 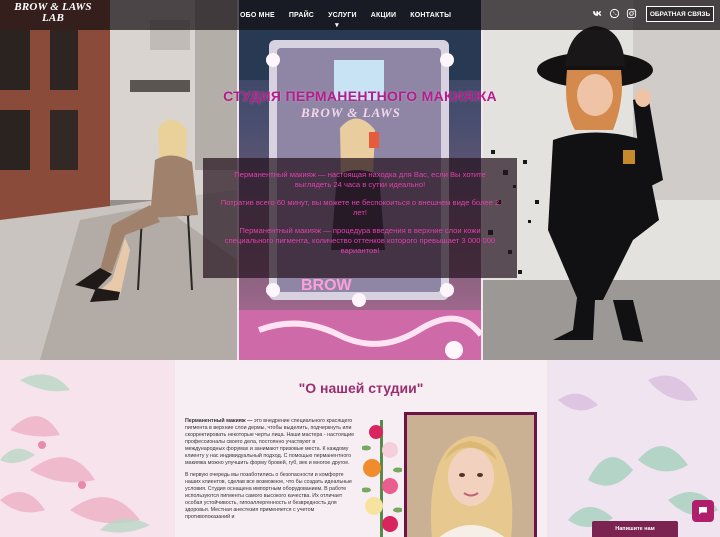 What do you see at coordinates (361, 388) in the screenshot?
I see `about-title: "О нашей студии"` at bounding box center [361, 388].